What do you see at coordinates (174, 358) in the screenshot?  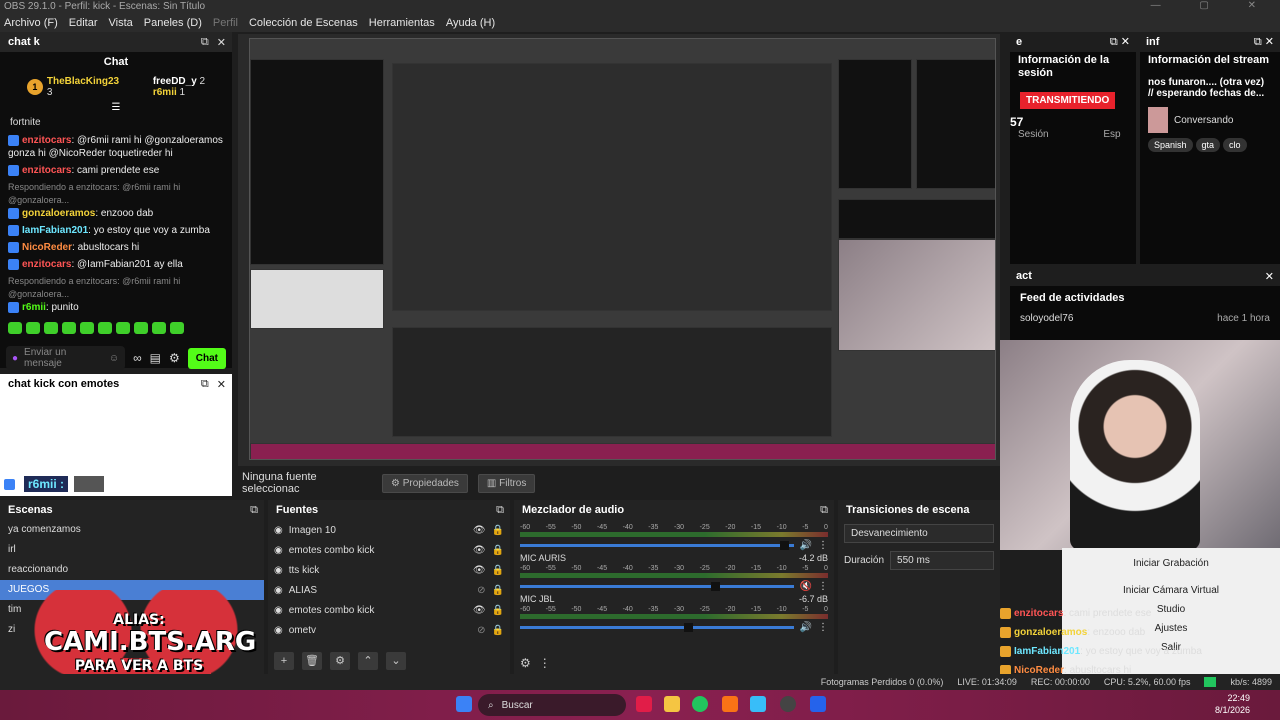 I see `settings-icon: ⚙` at bounding box center [174, 358].